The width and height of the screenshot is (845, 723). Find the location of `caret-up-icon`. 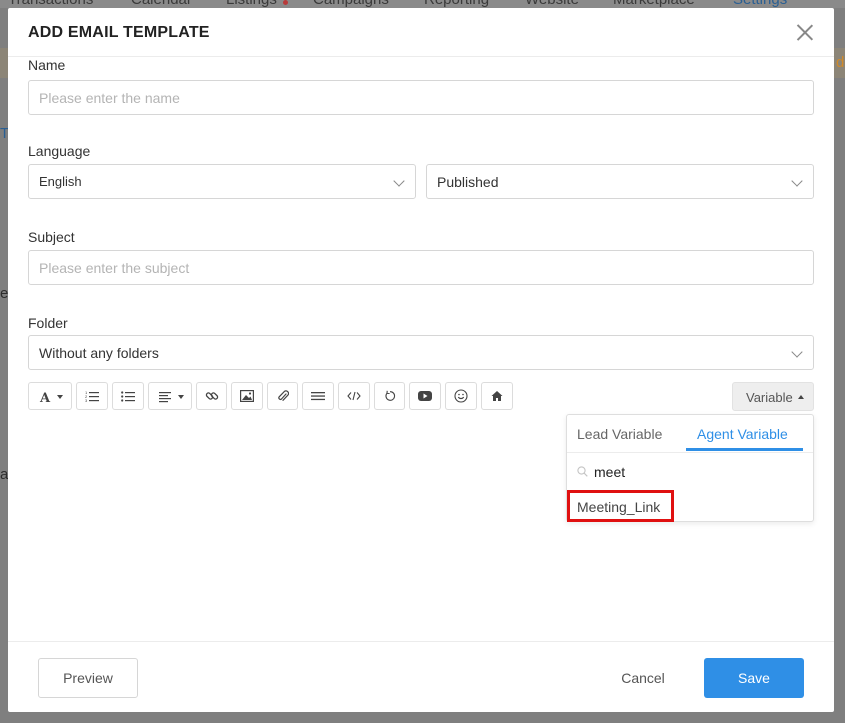

caret-up-icon is located at coordinates (801, 397).